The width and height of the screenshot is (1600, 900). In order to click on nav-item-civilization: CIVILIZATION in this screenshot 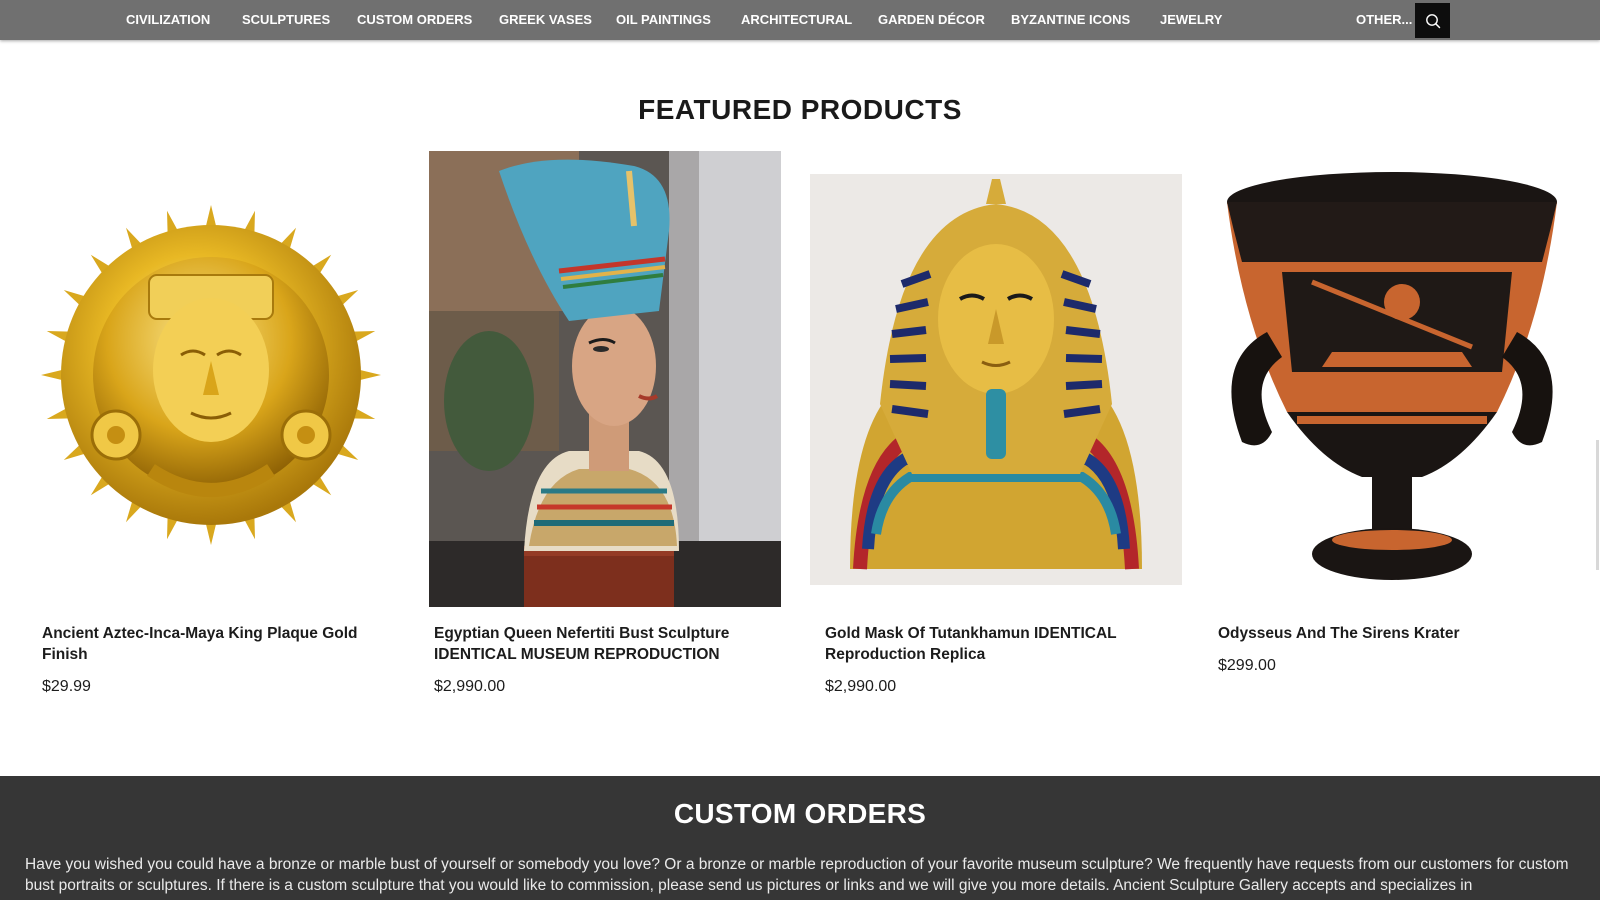, I will do `click(168, 20)`.